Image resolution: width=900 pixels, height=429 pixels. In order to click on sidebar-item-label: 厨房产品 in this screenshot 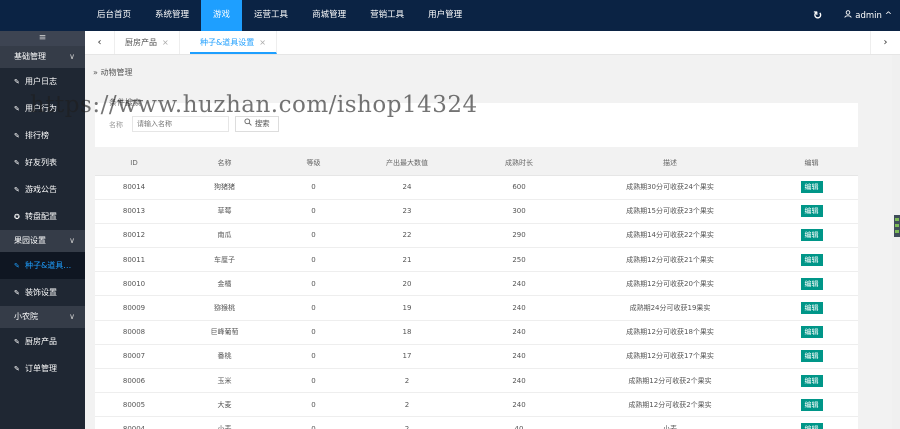, I will do `click(41, 341)`.